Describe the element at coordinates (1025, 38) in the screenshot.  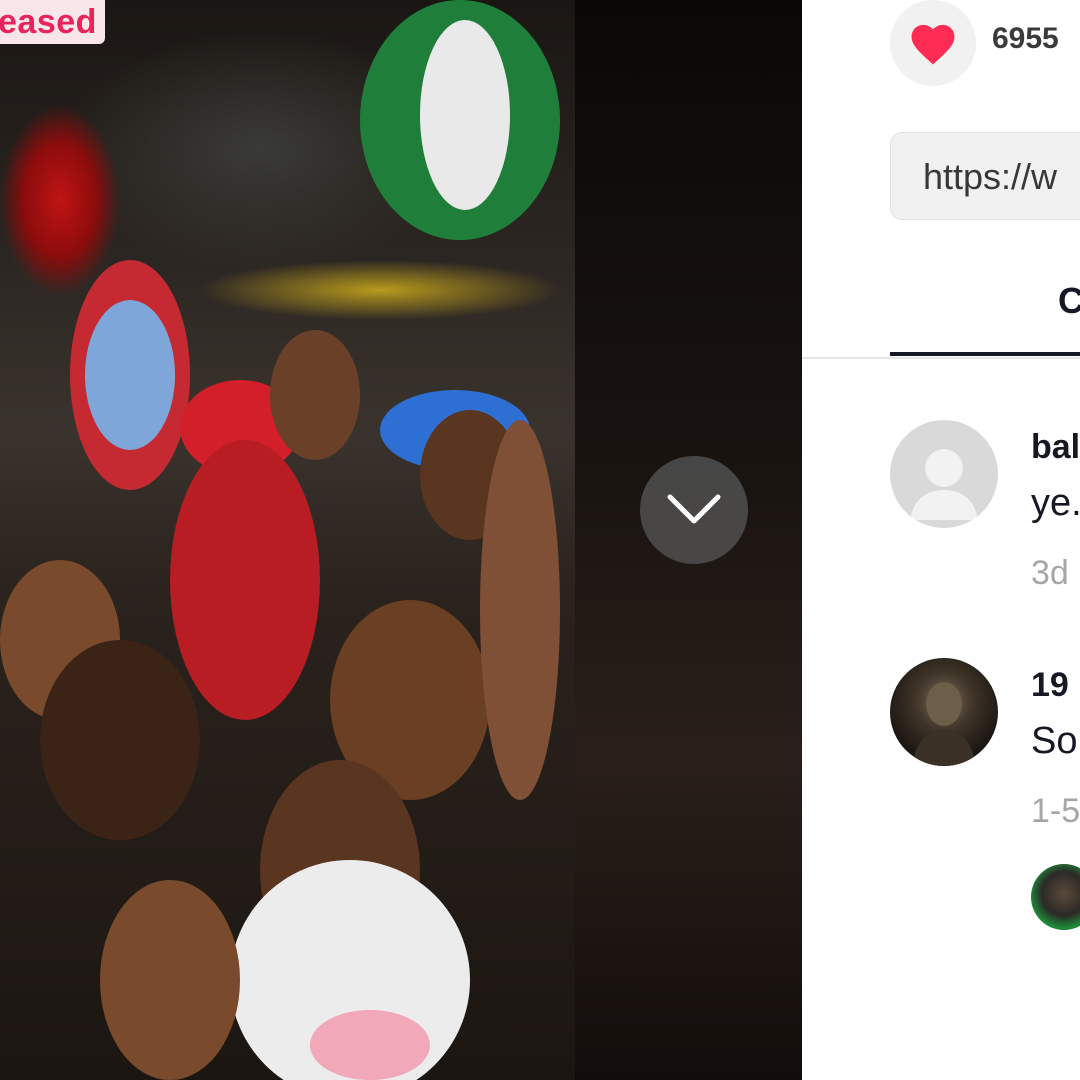
I see `like-count: 6955` at that location.